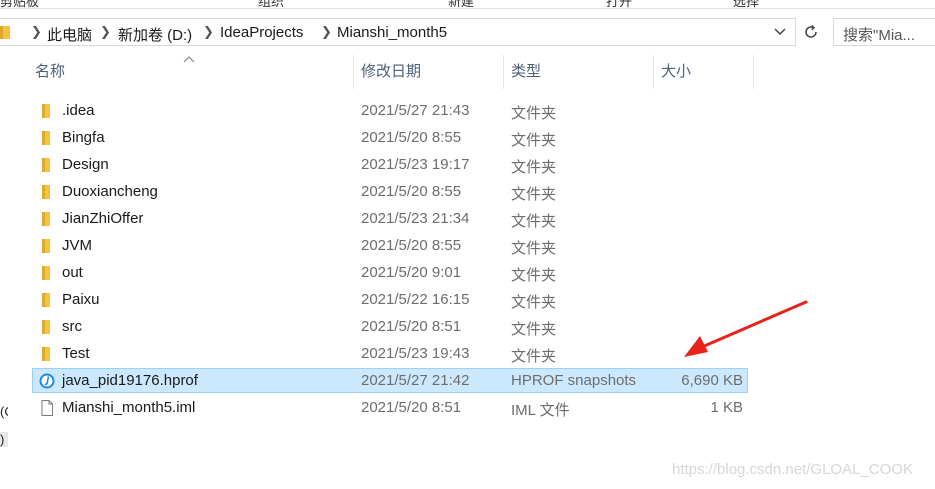  Describe the element at coordinates (461, 4) in the screenshot. I see `ribbon-tab-new: 新建` at that location.